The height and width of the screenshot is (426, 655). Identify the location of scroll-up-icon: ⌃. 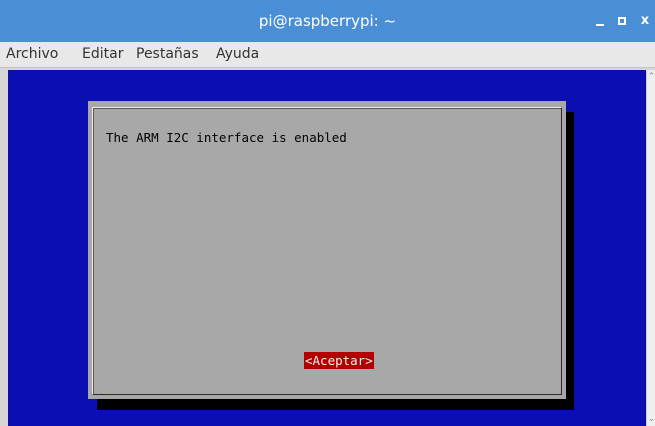
(651, 77).